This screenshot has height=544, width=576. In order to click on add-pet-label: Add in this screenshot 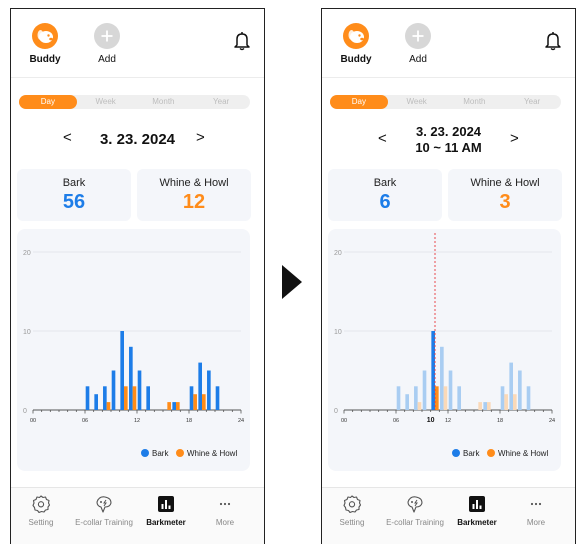, I will do `click(107, 59)`.